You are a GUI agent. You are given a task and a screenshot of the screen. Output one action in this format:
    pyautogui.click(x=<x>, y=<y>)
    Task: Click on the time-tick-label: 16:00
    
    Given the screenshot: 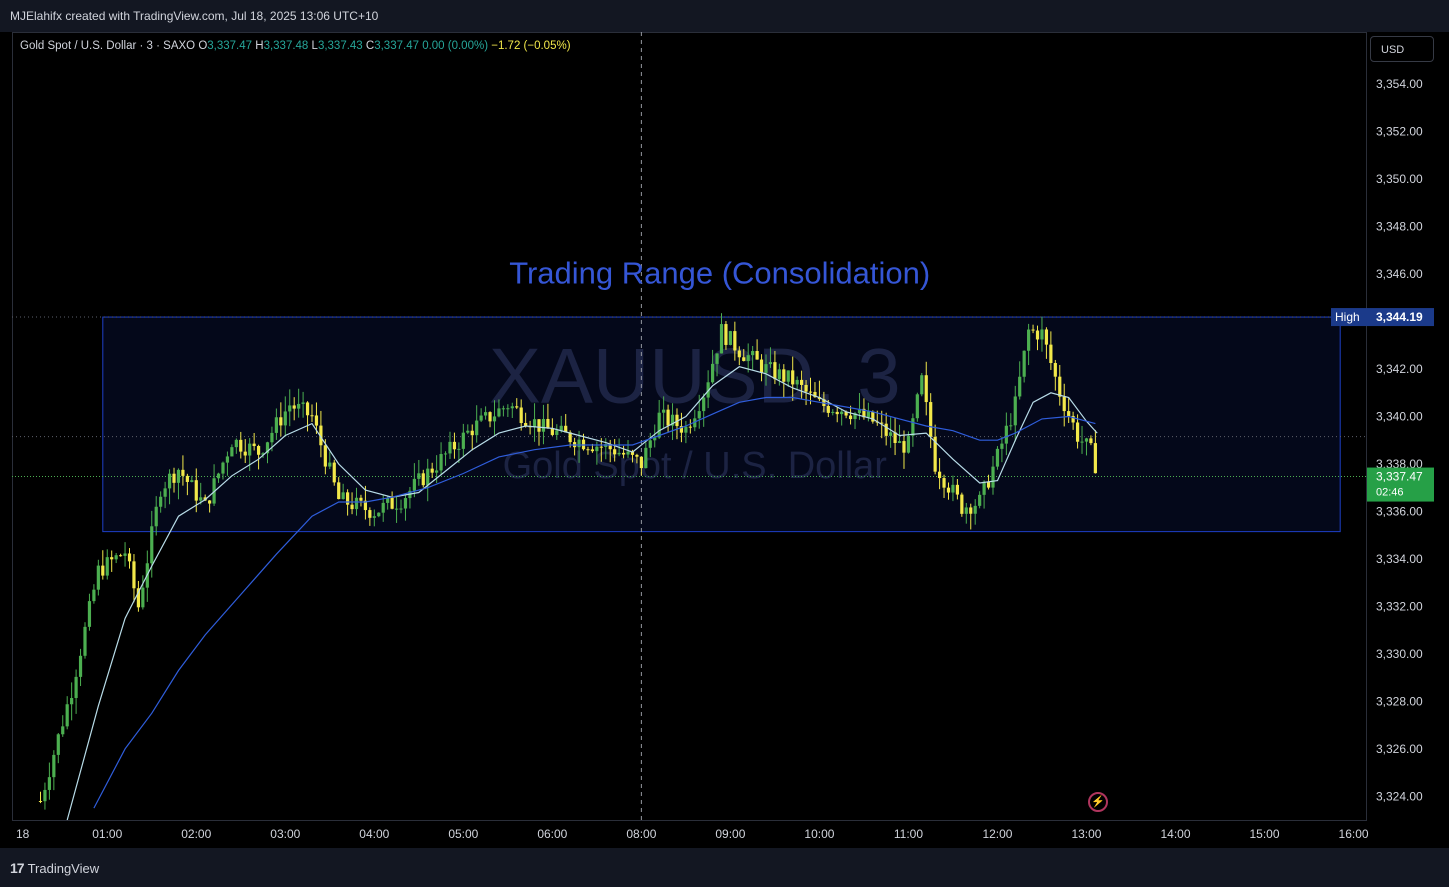 What is the action you would take?
    pyautogui.click(x=1354, y=834)
    